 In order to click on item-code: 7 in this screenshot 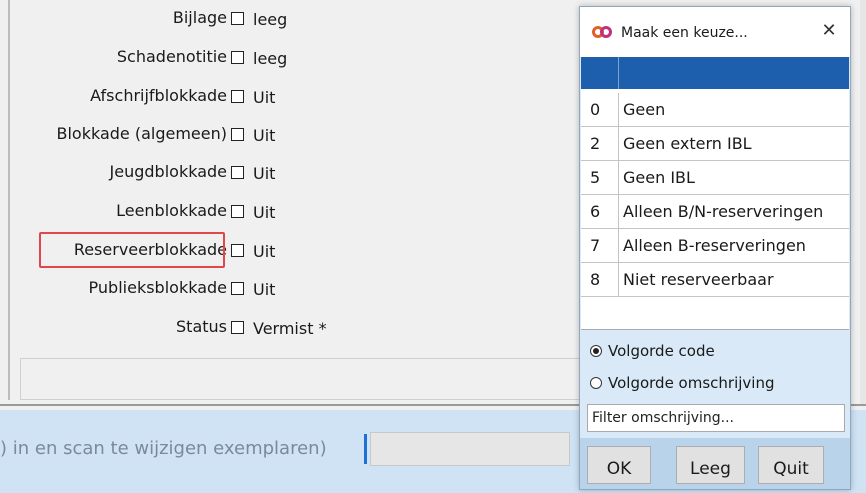, I will do `click(595, 245)`.